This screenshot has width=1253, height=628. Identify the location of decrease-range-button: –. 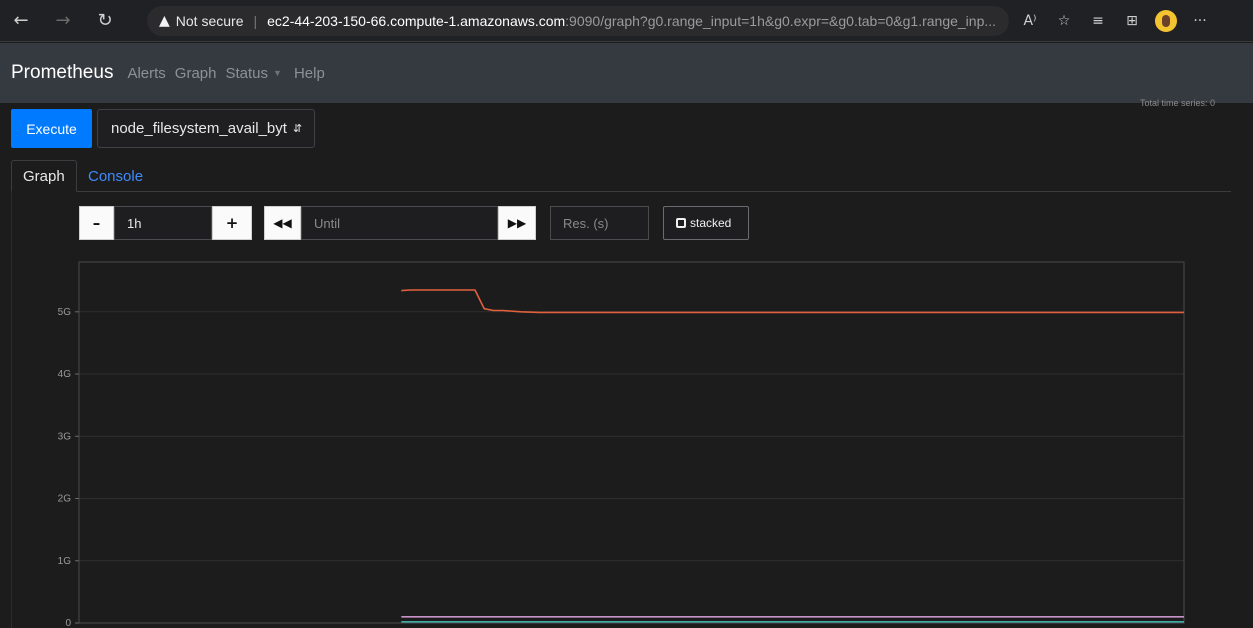
(96, 223).